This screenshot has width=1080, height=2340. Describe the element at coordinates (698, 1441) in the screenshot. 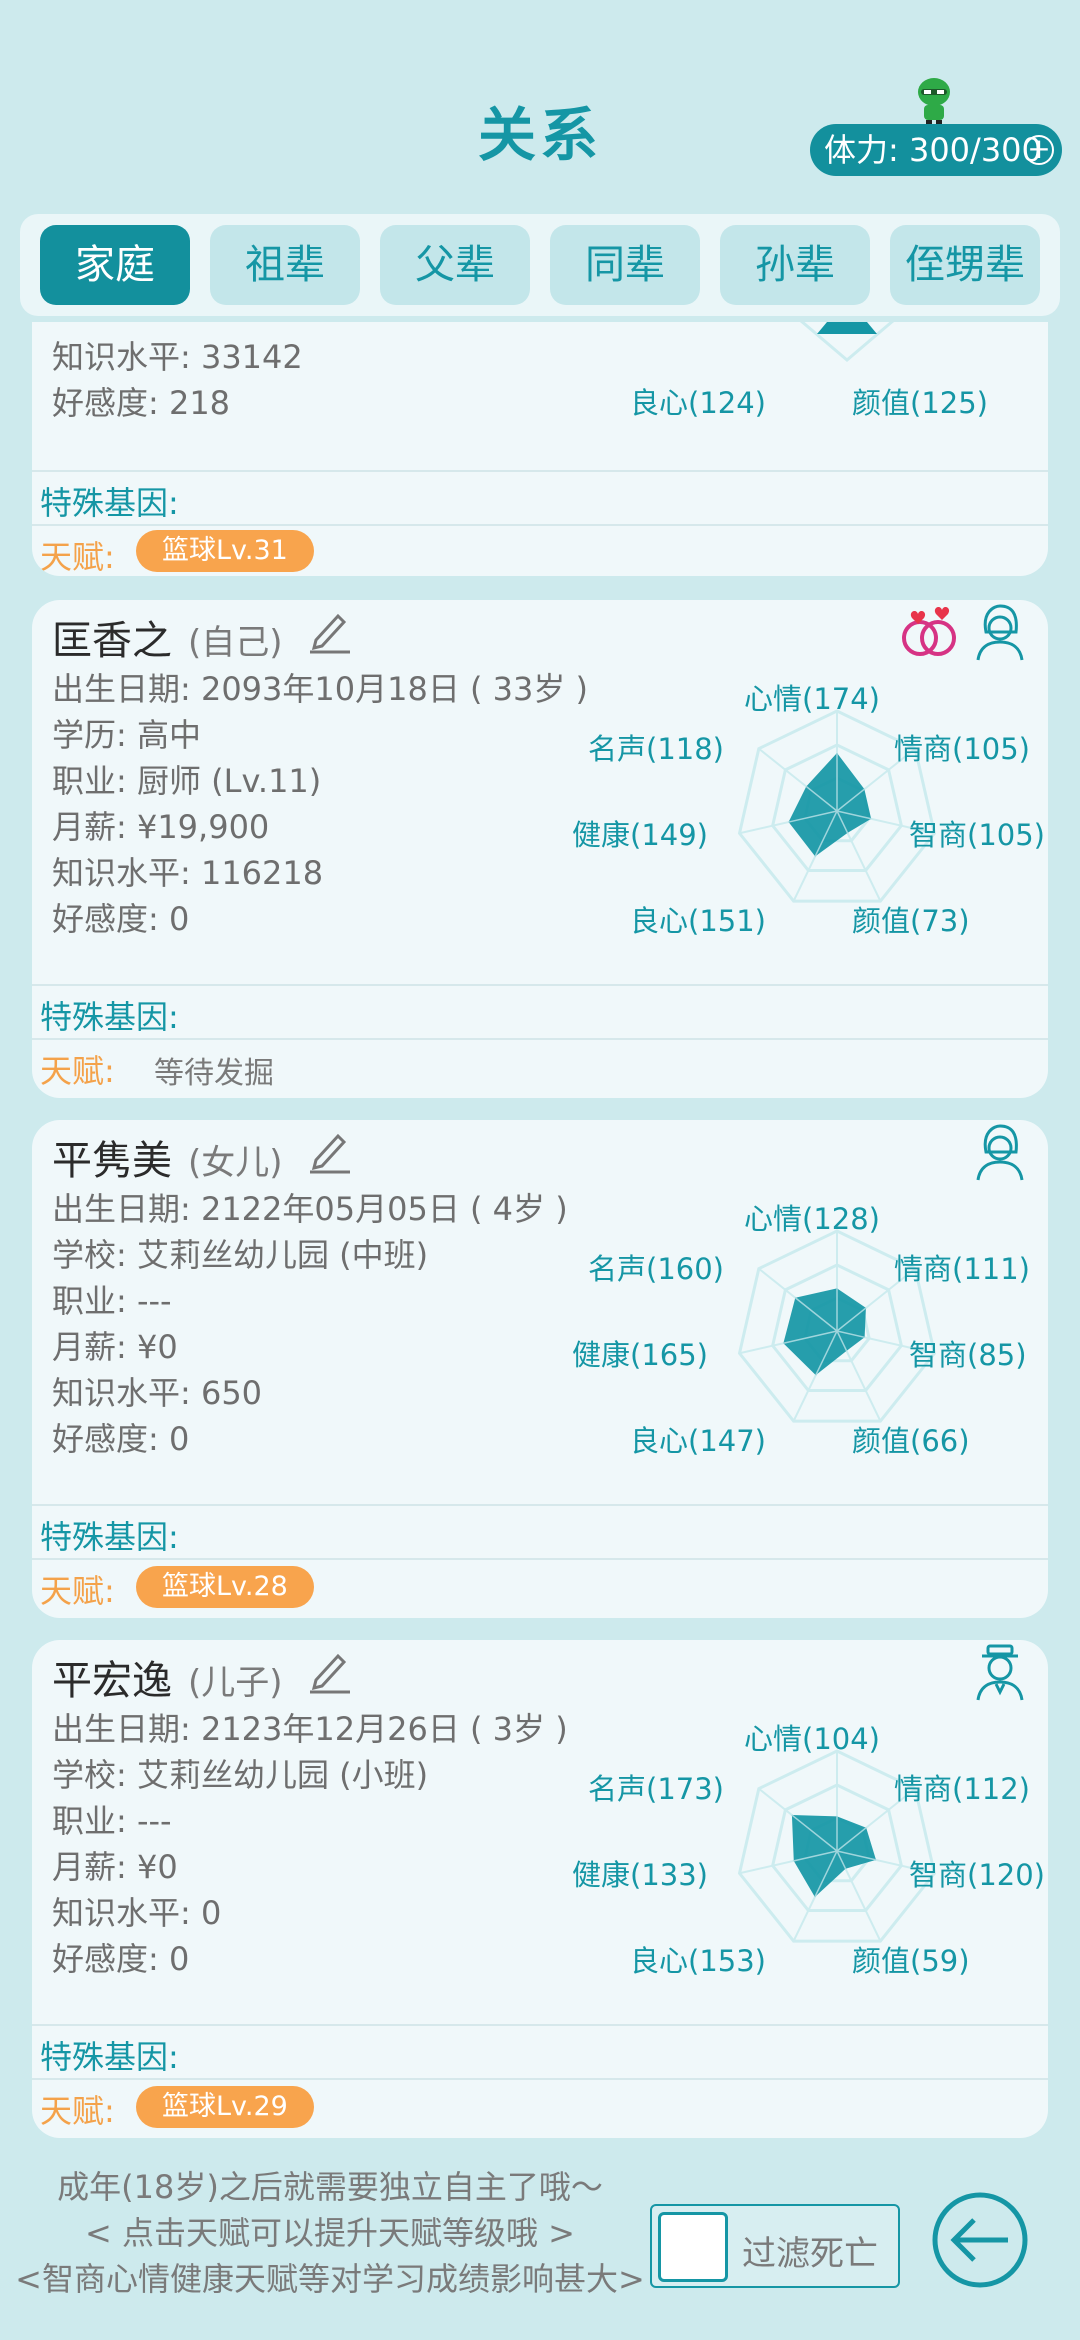

I see `radar-label-conscience: 良心(147)` at that location.